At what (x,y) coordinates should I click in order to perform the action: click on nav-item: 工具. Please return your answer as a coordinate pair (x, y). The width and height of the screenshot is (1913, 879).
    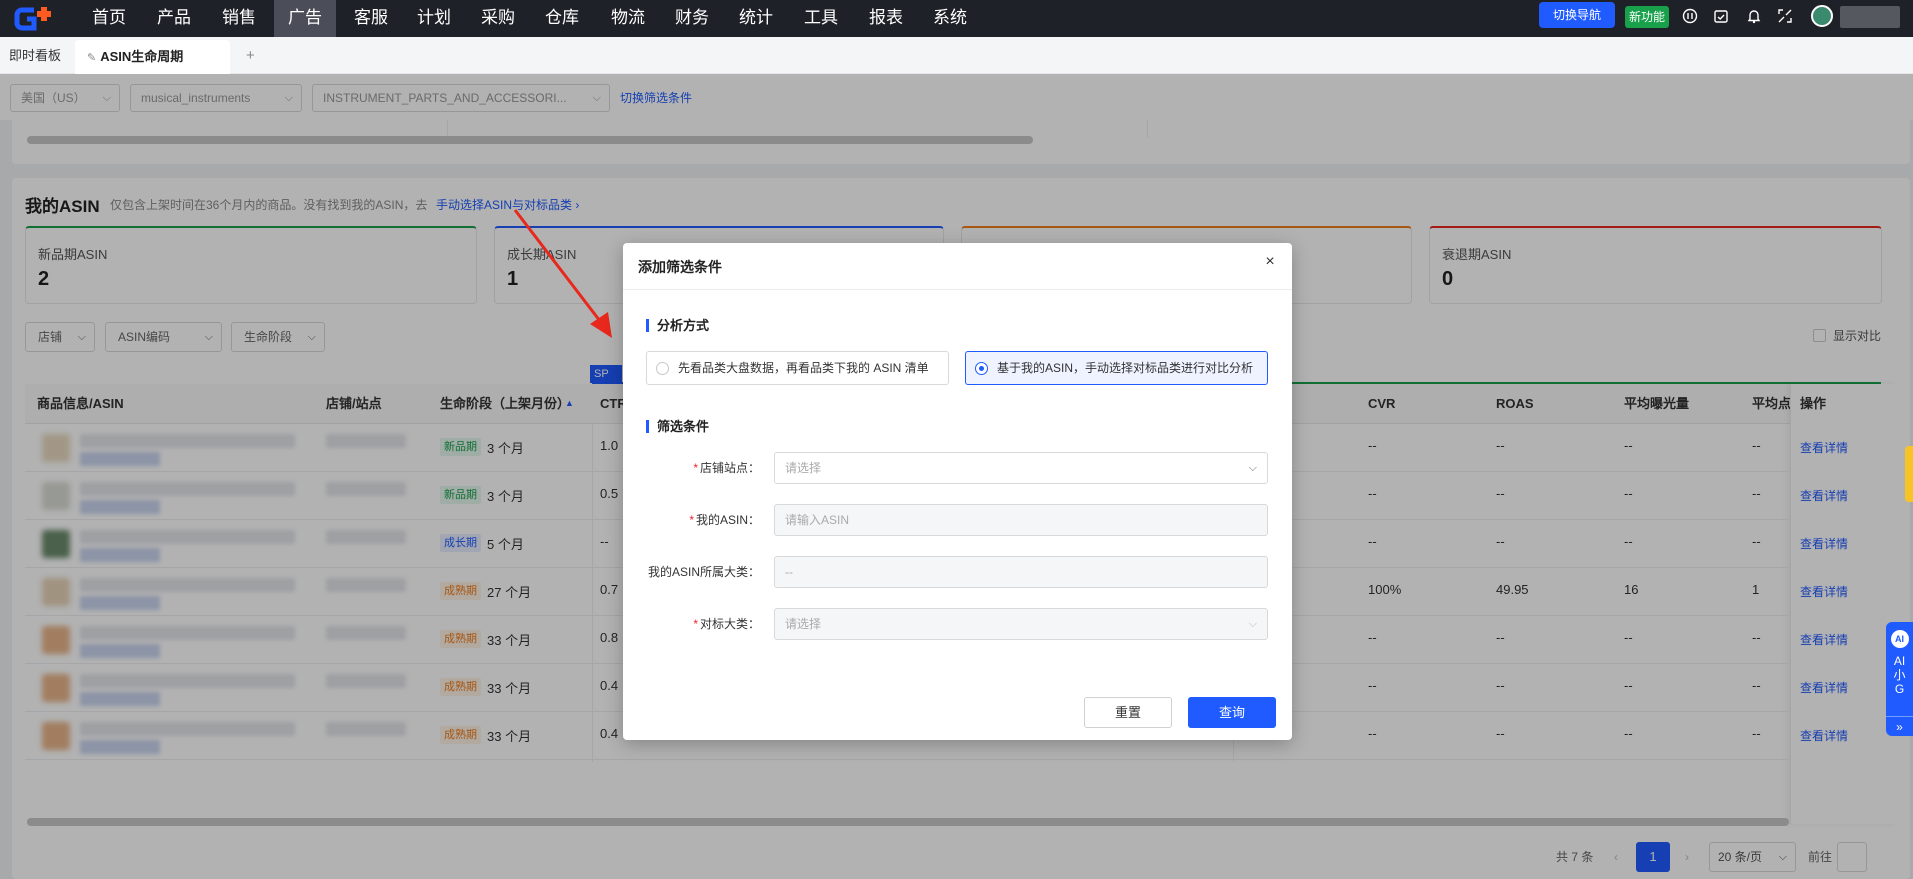
    Looking at the image, I should click on (821, 18).